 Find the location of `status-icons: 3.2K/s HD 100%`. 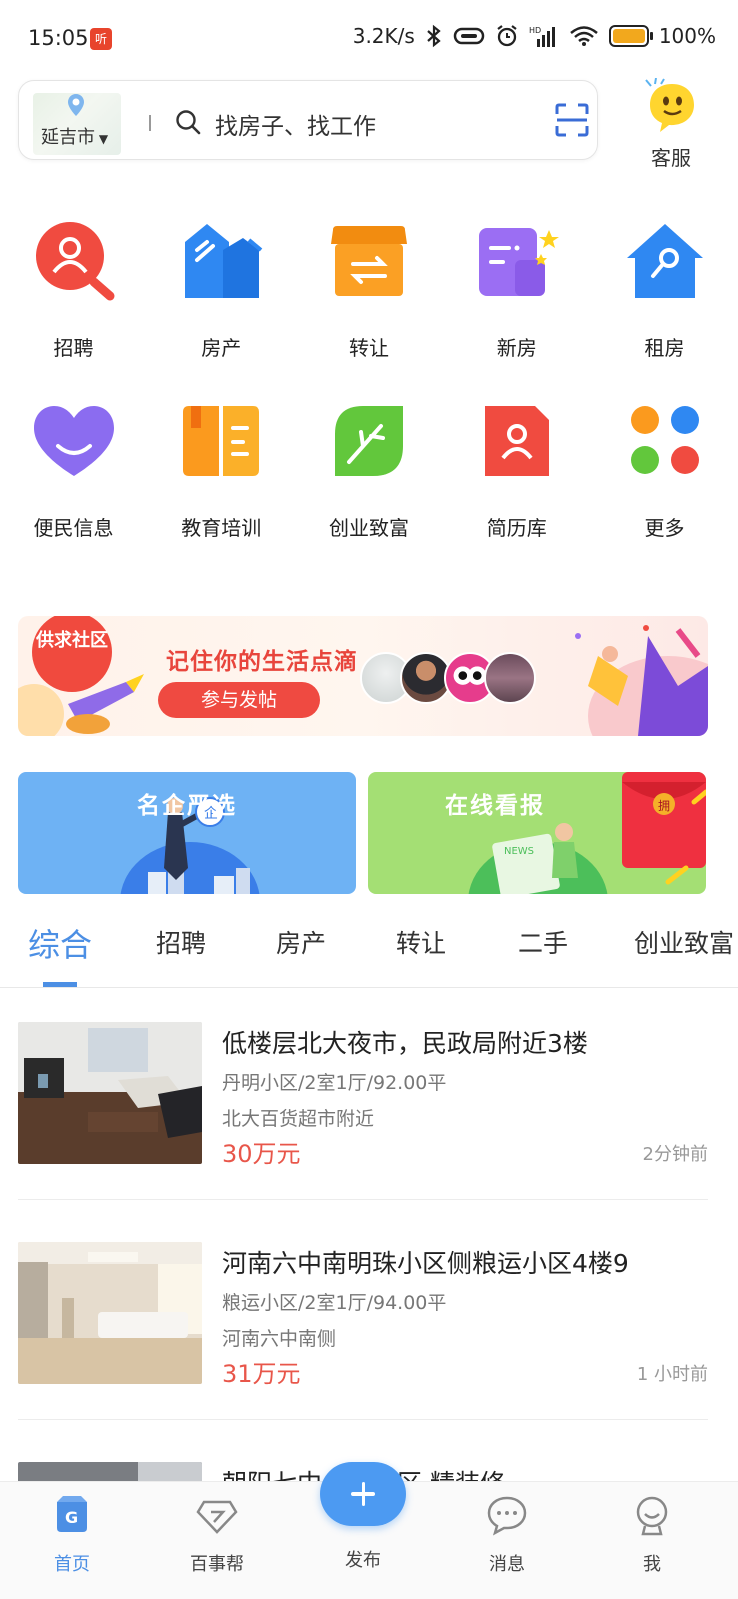

status-icons: 3.2K/s HD 100% is located at coordinates (534, 36).